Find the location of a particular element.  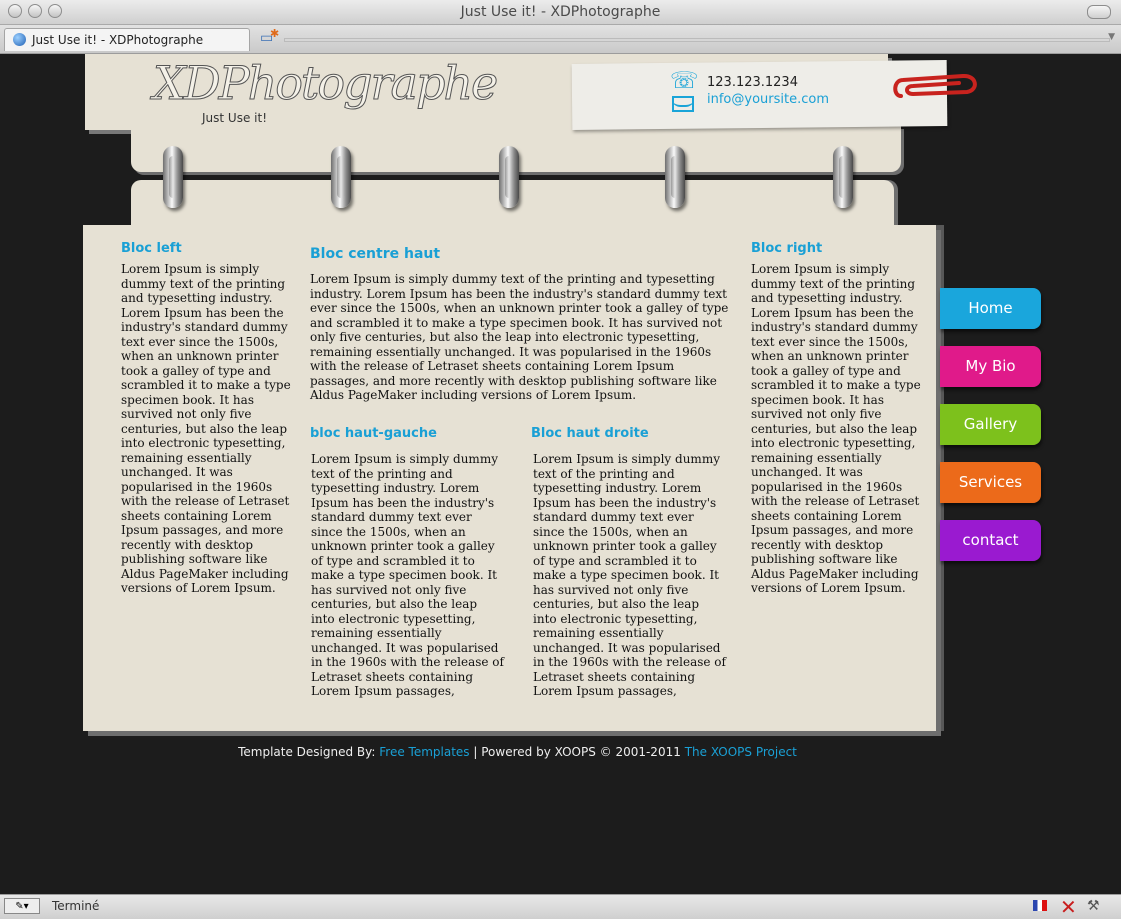

footer-powered: | Powered by XOOPS © 2001-2011 is located at coordinates (577, 752).